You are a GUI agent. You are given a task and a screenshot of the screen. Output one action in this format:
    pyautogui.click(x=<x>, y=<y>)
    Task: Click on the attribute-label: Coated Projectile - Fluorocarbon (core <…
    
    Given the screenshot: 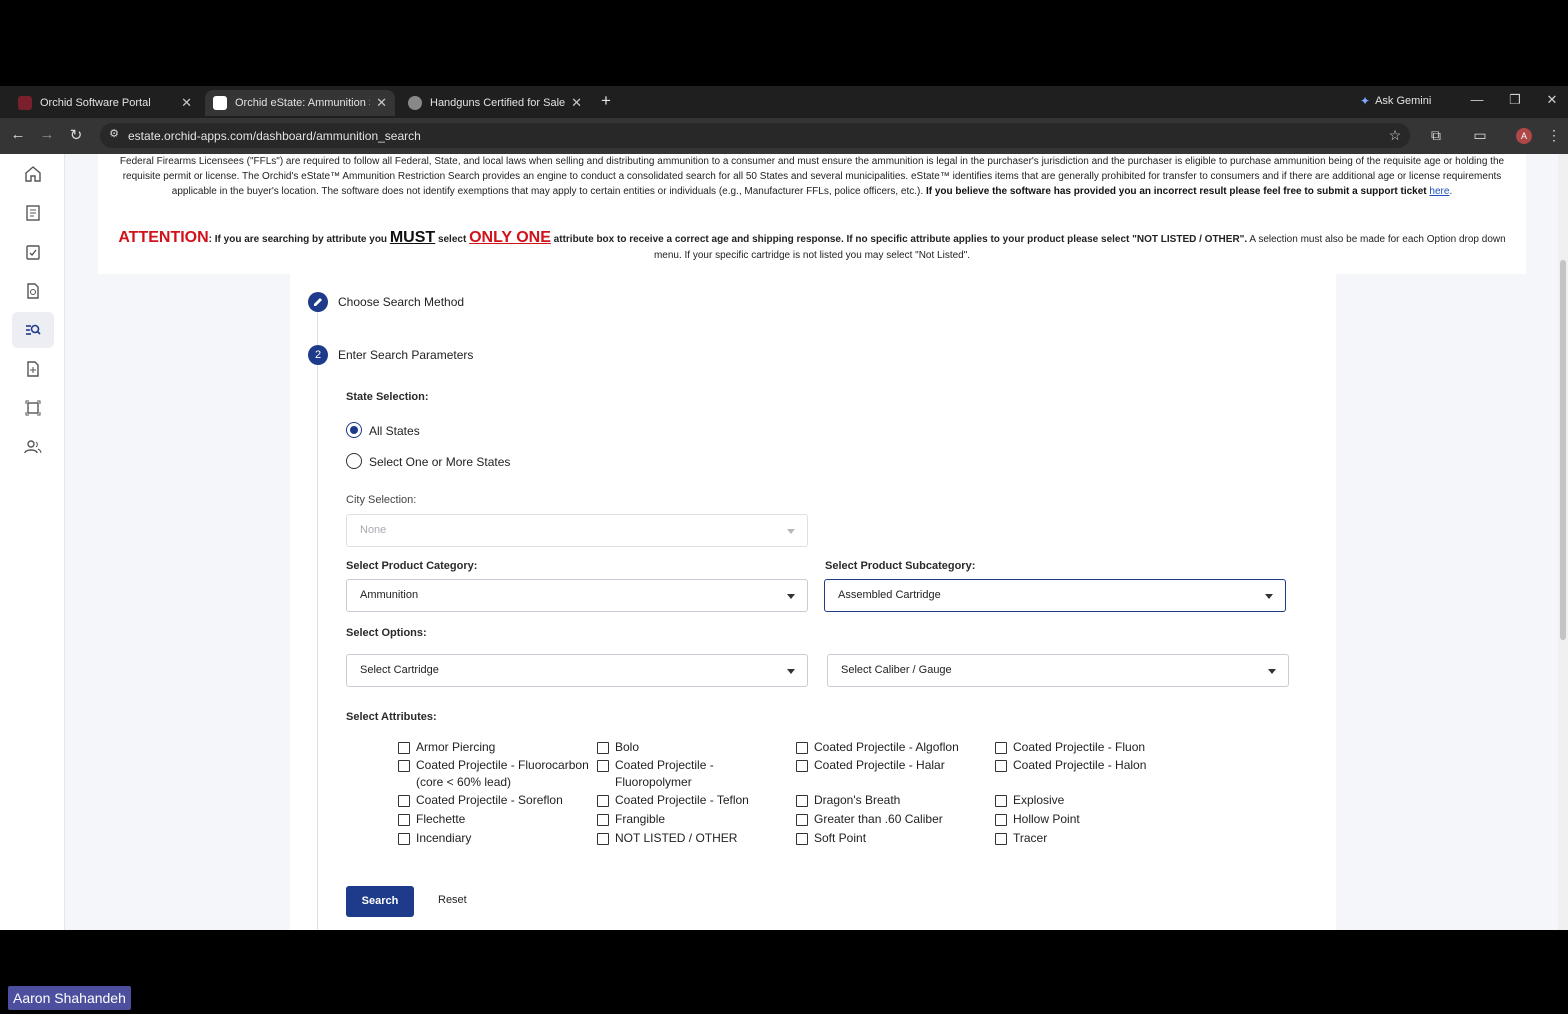 What is the action you would take?
    pyautogui.click(x=506, y=774)
    